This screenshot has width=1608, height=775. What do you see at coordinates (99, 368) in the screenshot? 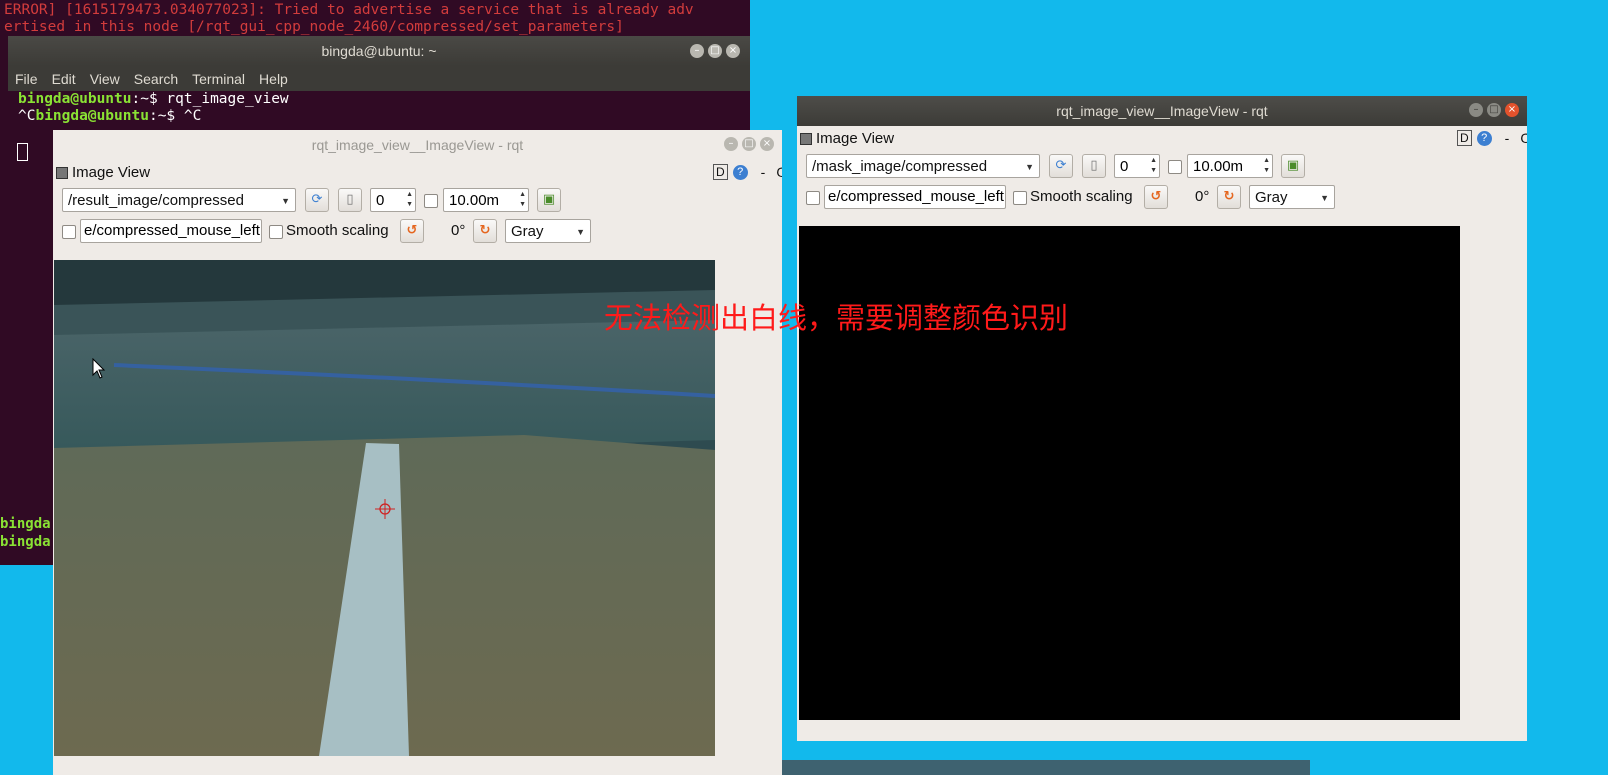
I see `mouse-cursor-icon` at bounding box center [99, 368].